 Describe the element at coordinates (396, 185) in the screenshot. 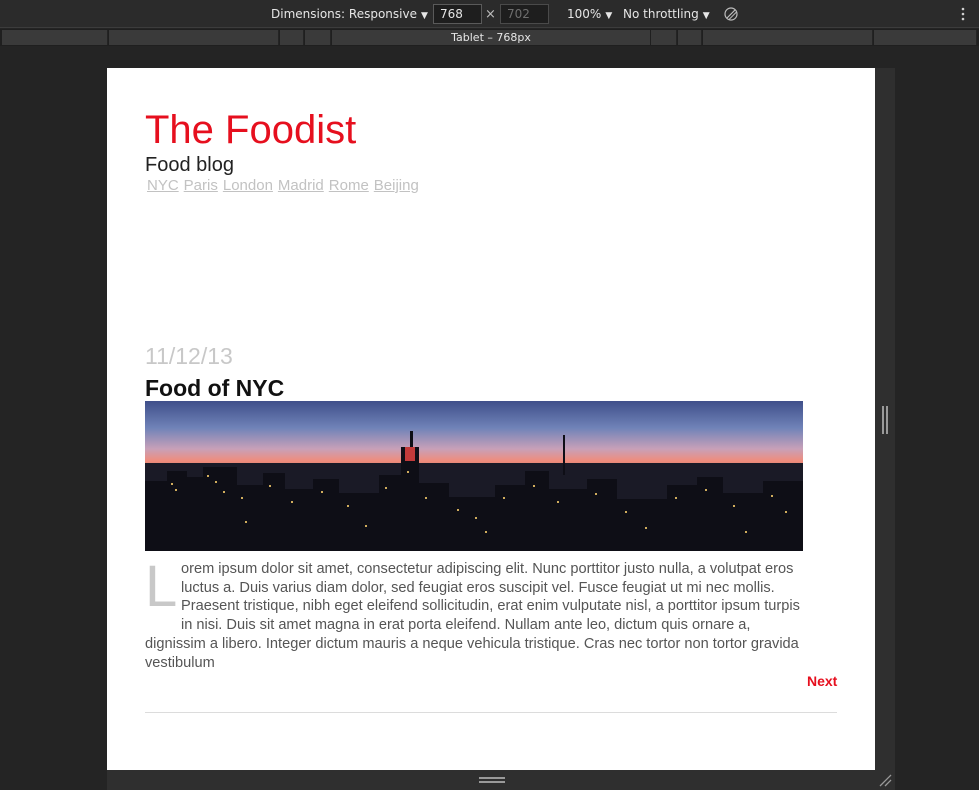

I see `nav-link-beijing: Beijing` at that location.